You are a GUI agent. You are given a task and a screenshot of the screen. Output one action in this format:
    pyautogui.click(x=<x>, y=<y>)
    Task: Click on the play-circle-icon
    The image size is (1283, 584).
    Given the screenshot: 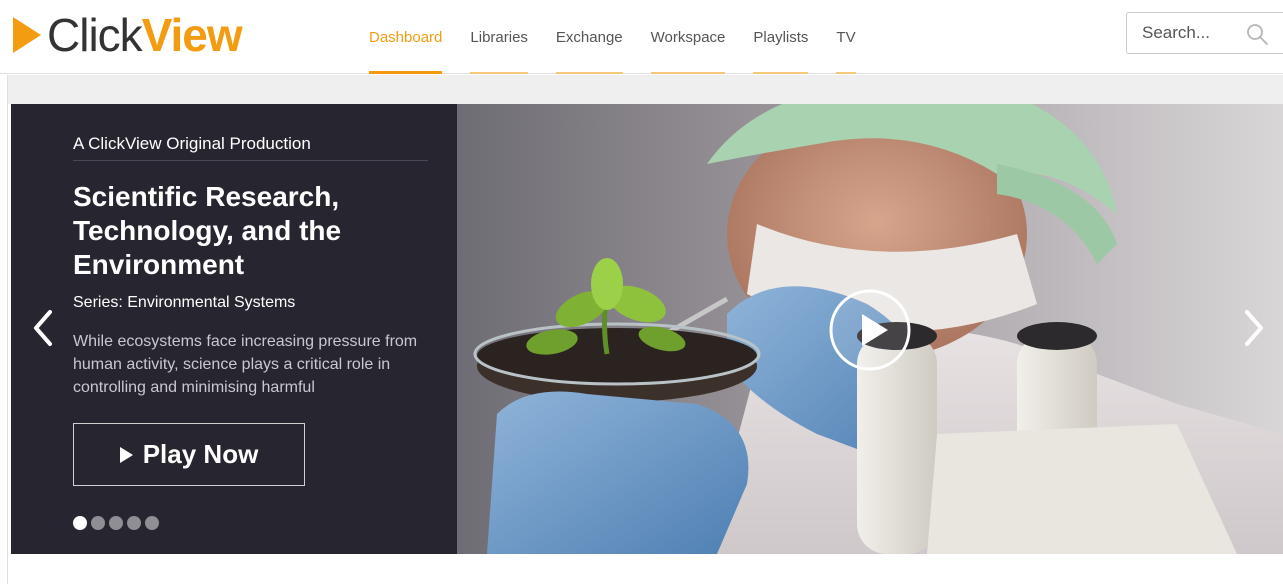 What is the action you would take?
    pyautogui.click(x=870, y=330)
    